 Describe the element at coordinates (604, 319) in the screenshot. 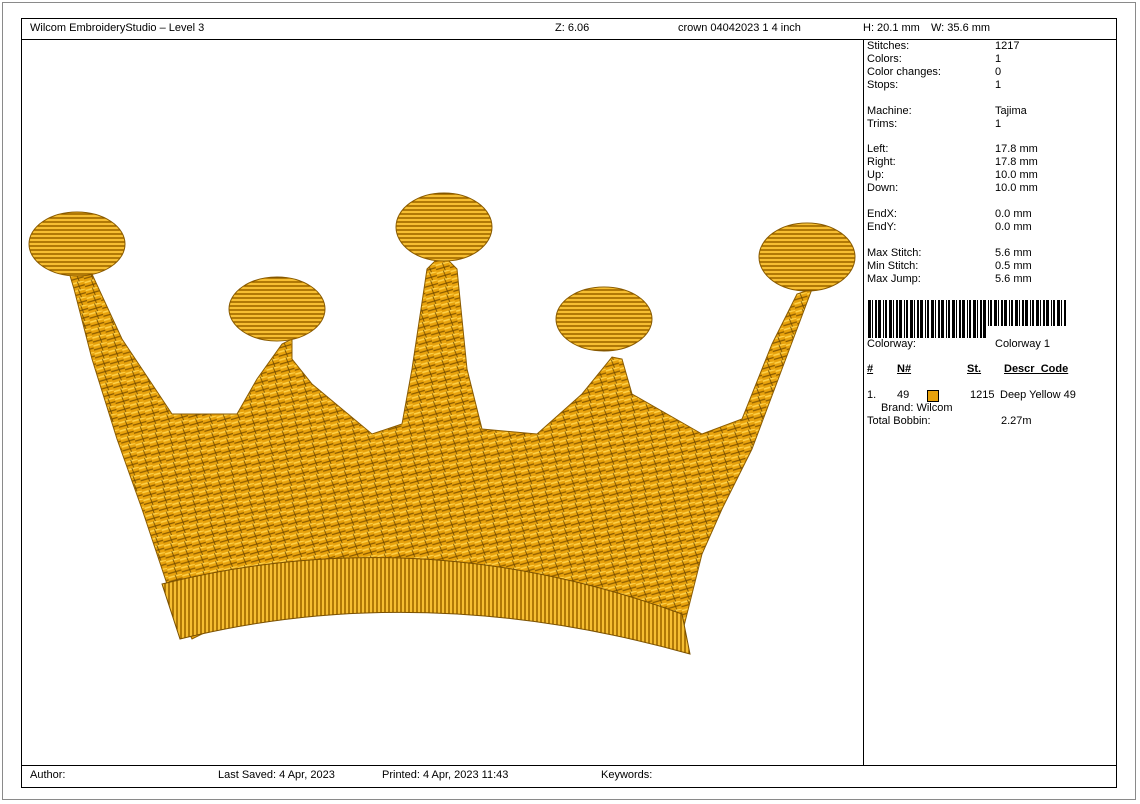

I see `crown-ball-inner-right` at that location.